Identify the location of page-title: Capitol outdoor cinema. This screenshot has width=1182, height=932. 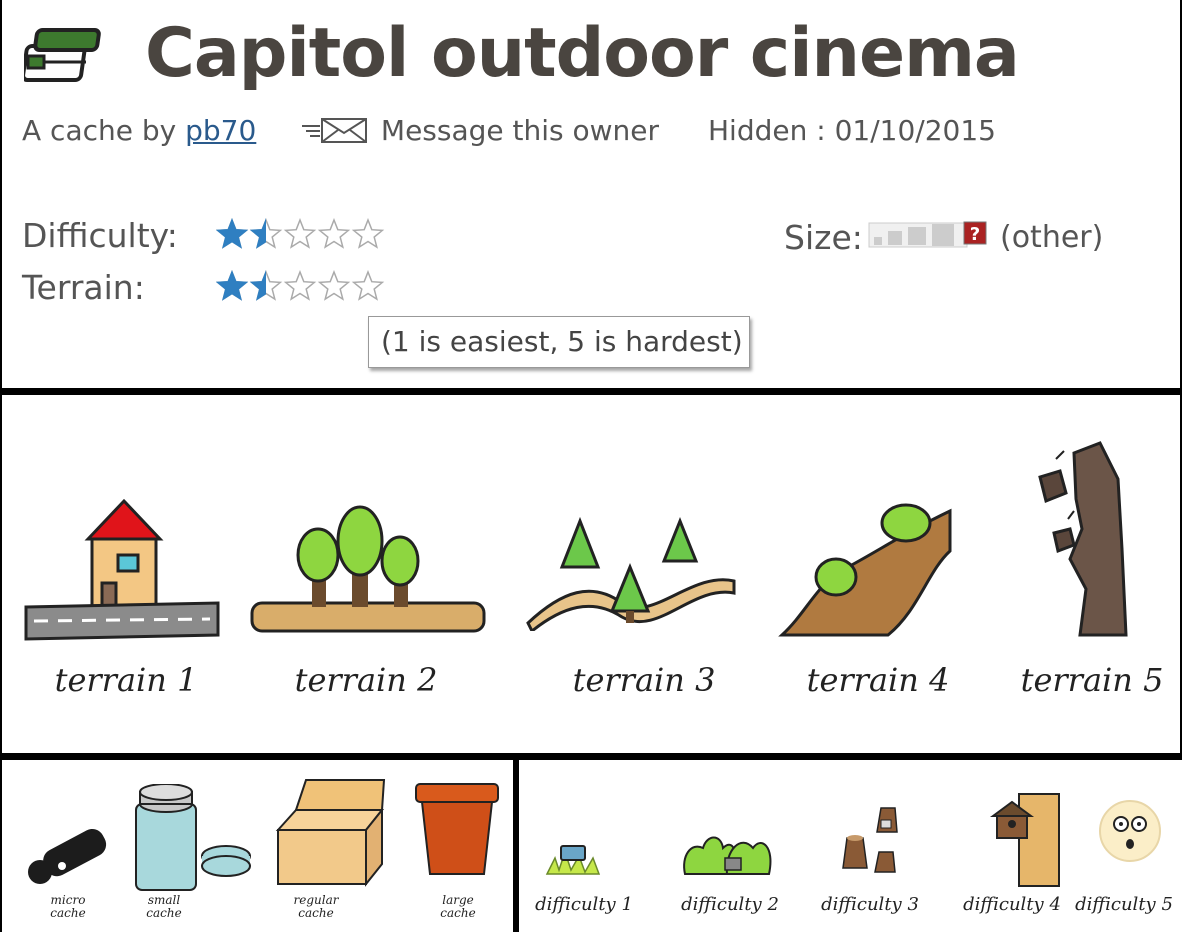
(582, 53).